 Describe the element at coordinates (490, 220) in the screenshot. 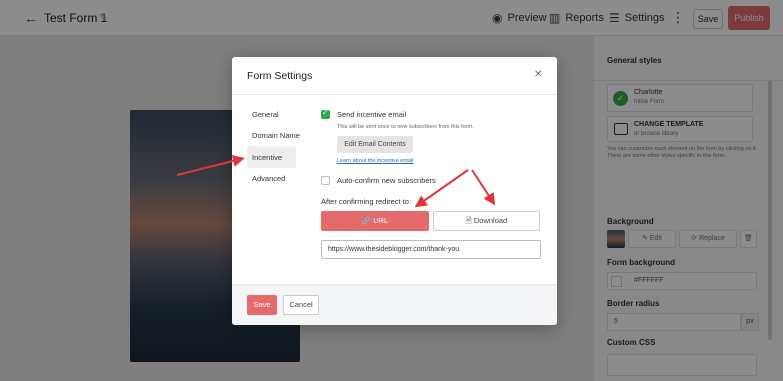

I see `tab-download-label: Download` at that location.